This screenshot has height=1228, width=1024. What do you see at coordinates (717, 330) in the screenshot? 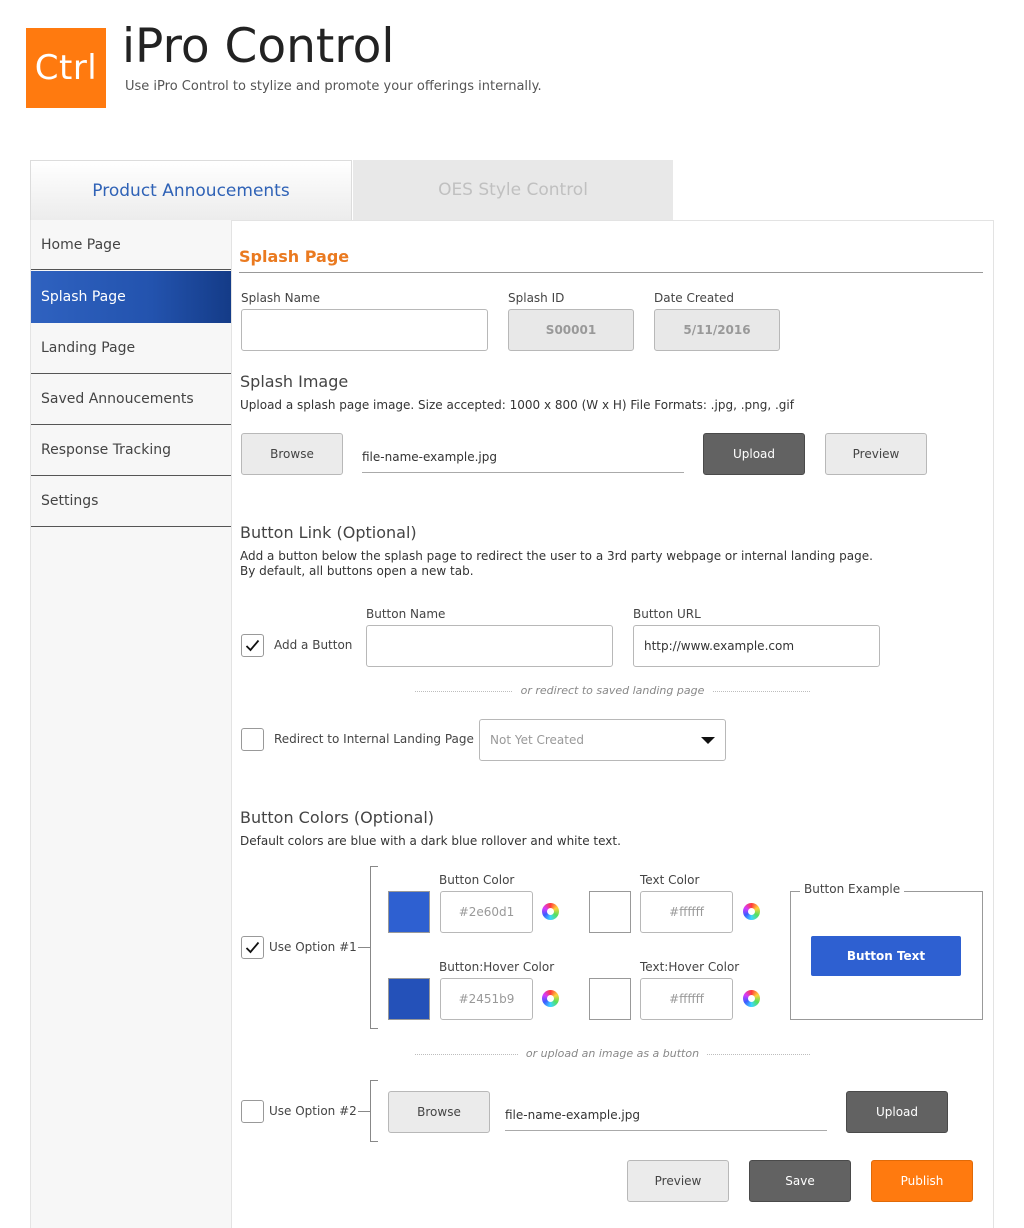
I see `date-created-field: 5/11/2016` at bounding box center [717, 330].